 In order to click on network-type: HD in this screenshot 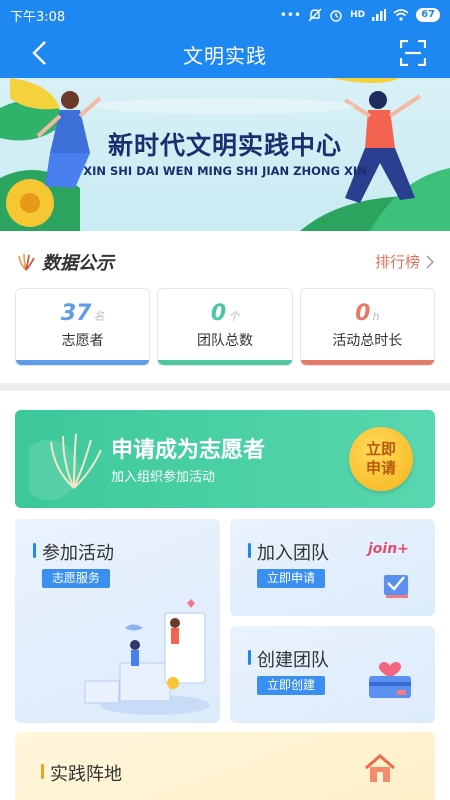, I will do `click(358, 15)`.